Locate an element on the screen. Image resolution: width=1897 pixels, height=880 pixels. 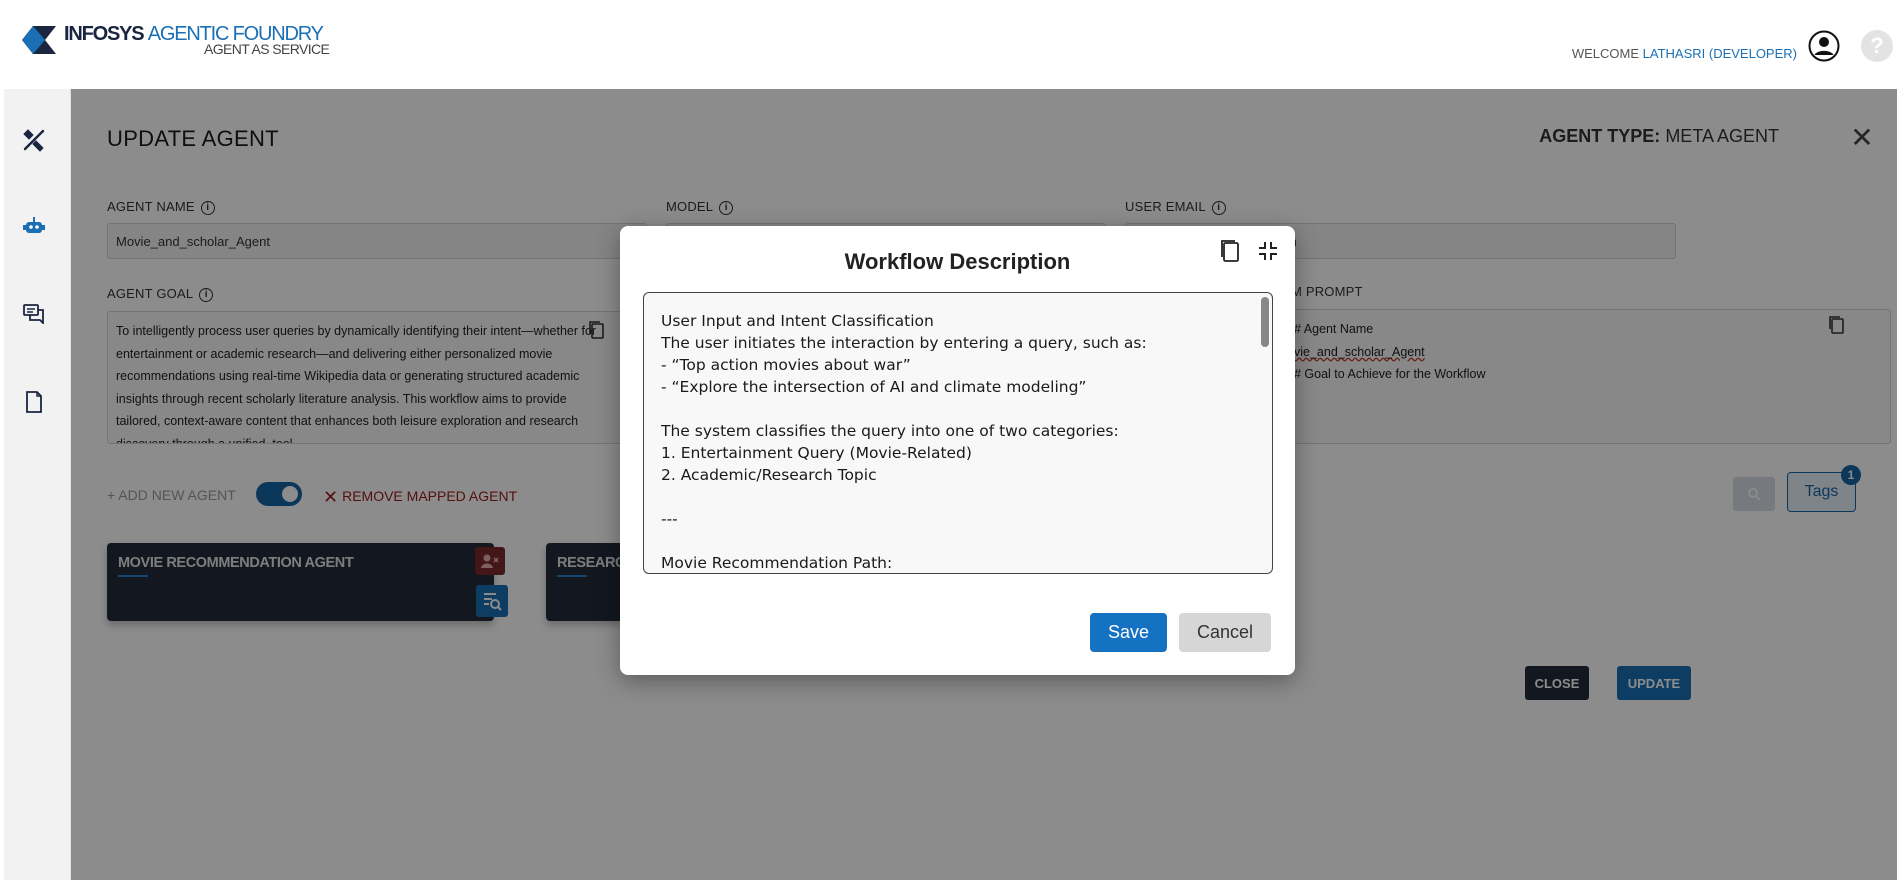
robot-icon is located at coordinates (34, 226).